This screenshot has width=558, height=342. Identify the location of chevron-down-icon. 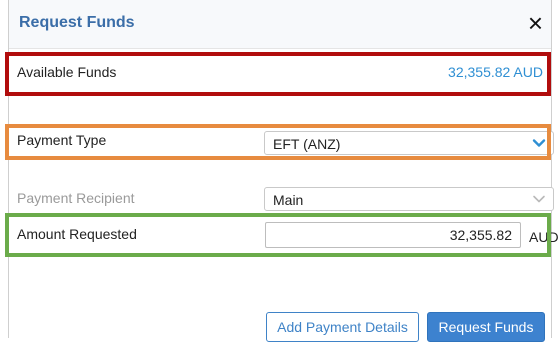
(539, 199).